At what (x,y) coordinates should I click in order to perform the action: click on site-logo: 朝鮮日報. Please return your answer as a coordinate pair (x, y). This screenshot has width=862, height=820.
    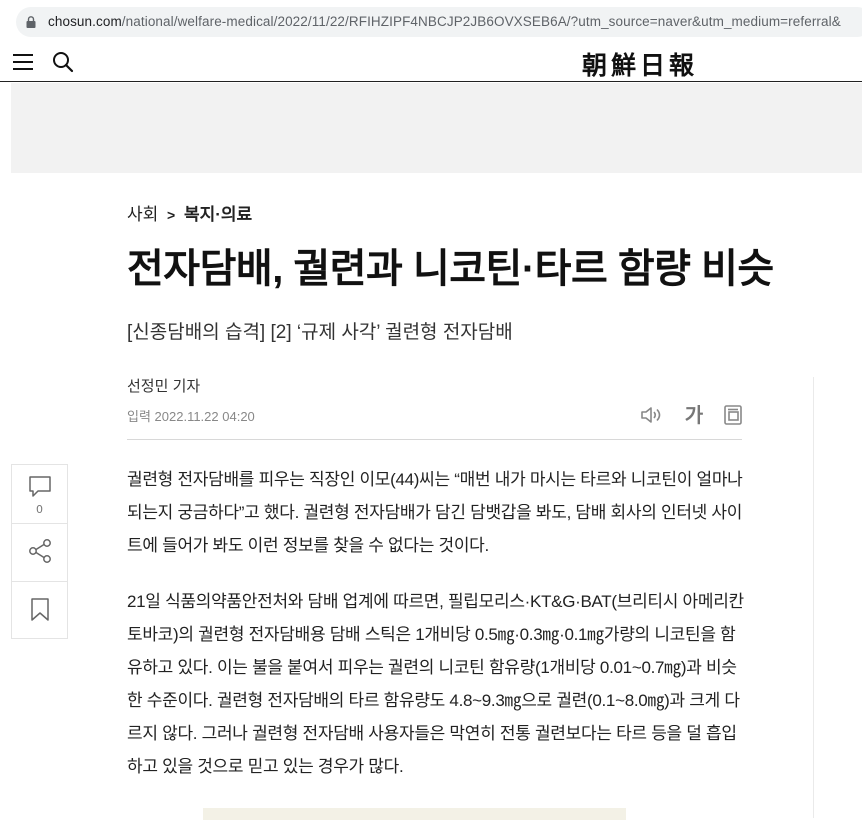
    Looking at the image, I should click on (640, 64).